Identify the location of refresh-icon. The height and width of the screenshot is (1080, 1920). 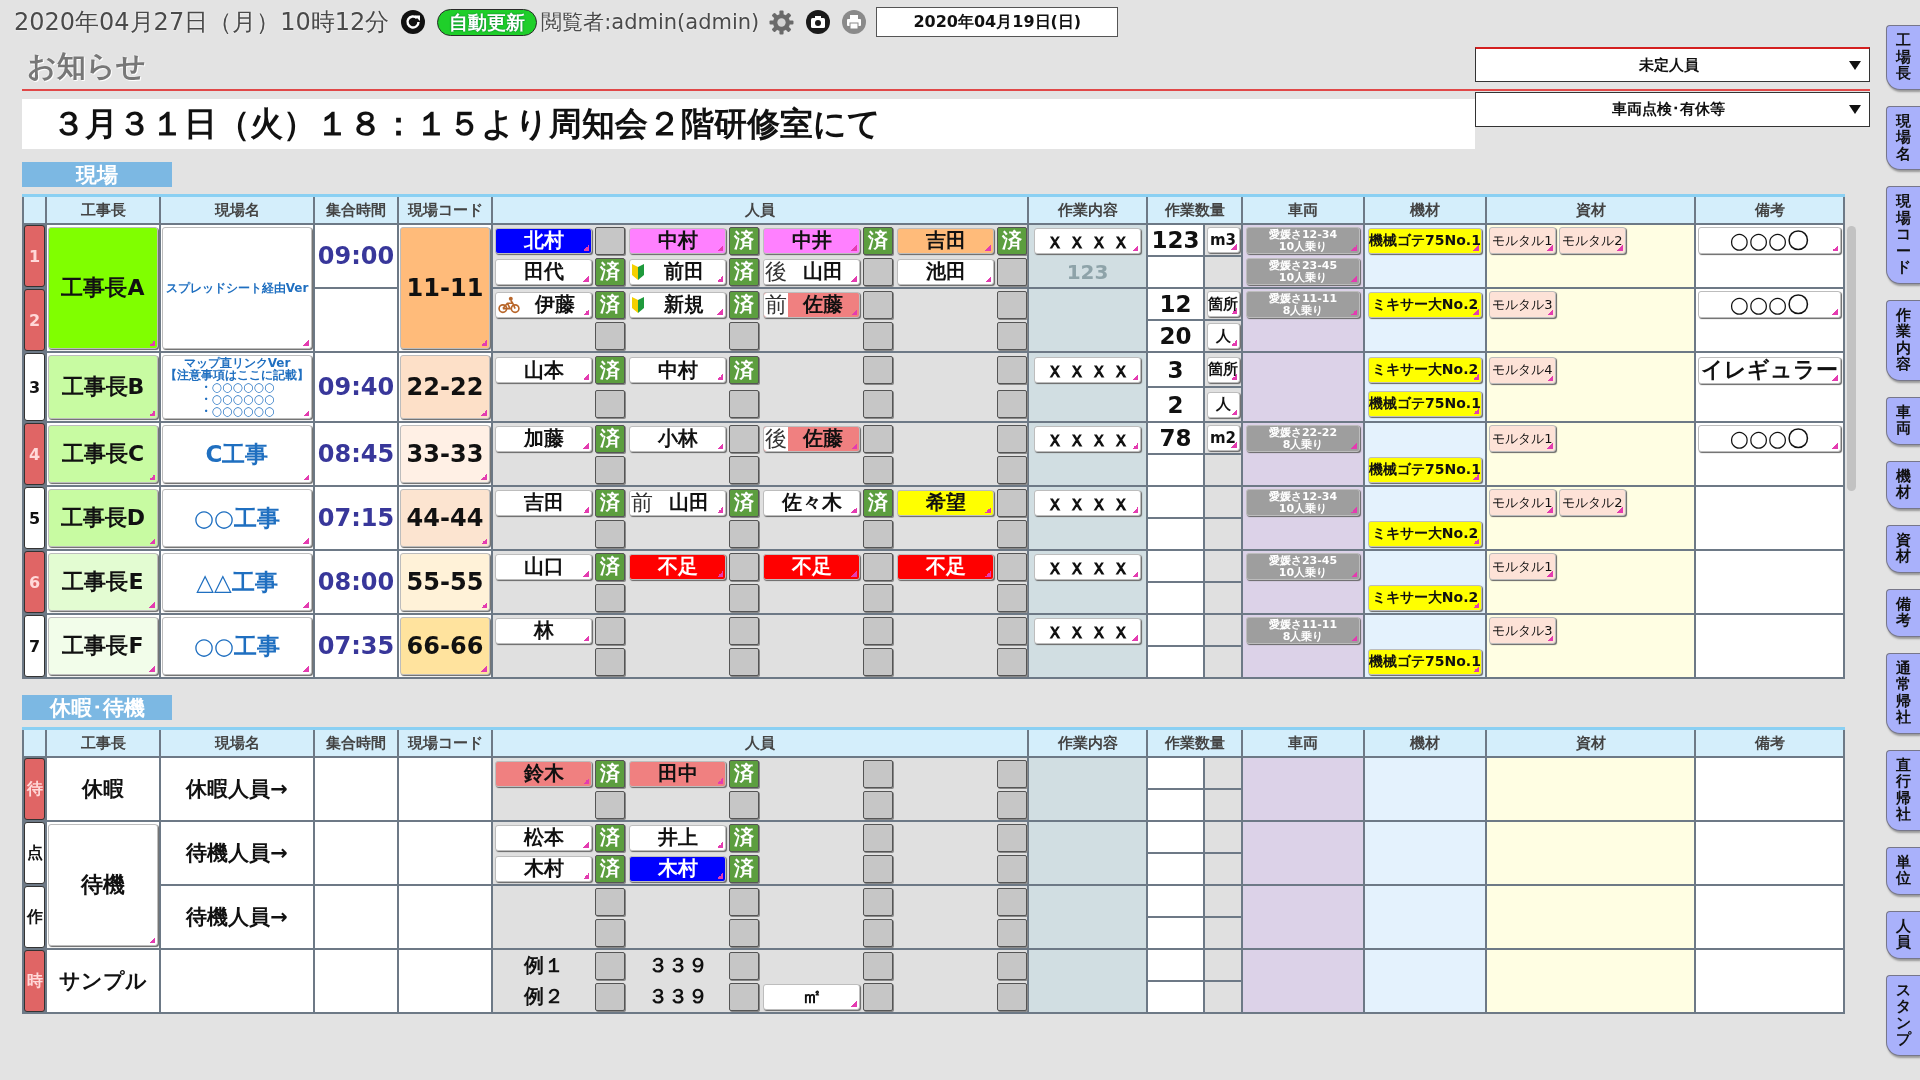
(413, 22).